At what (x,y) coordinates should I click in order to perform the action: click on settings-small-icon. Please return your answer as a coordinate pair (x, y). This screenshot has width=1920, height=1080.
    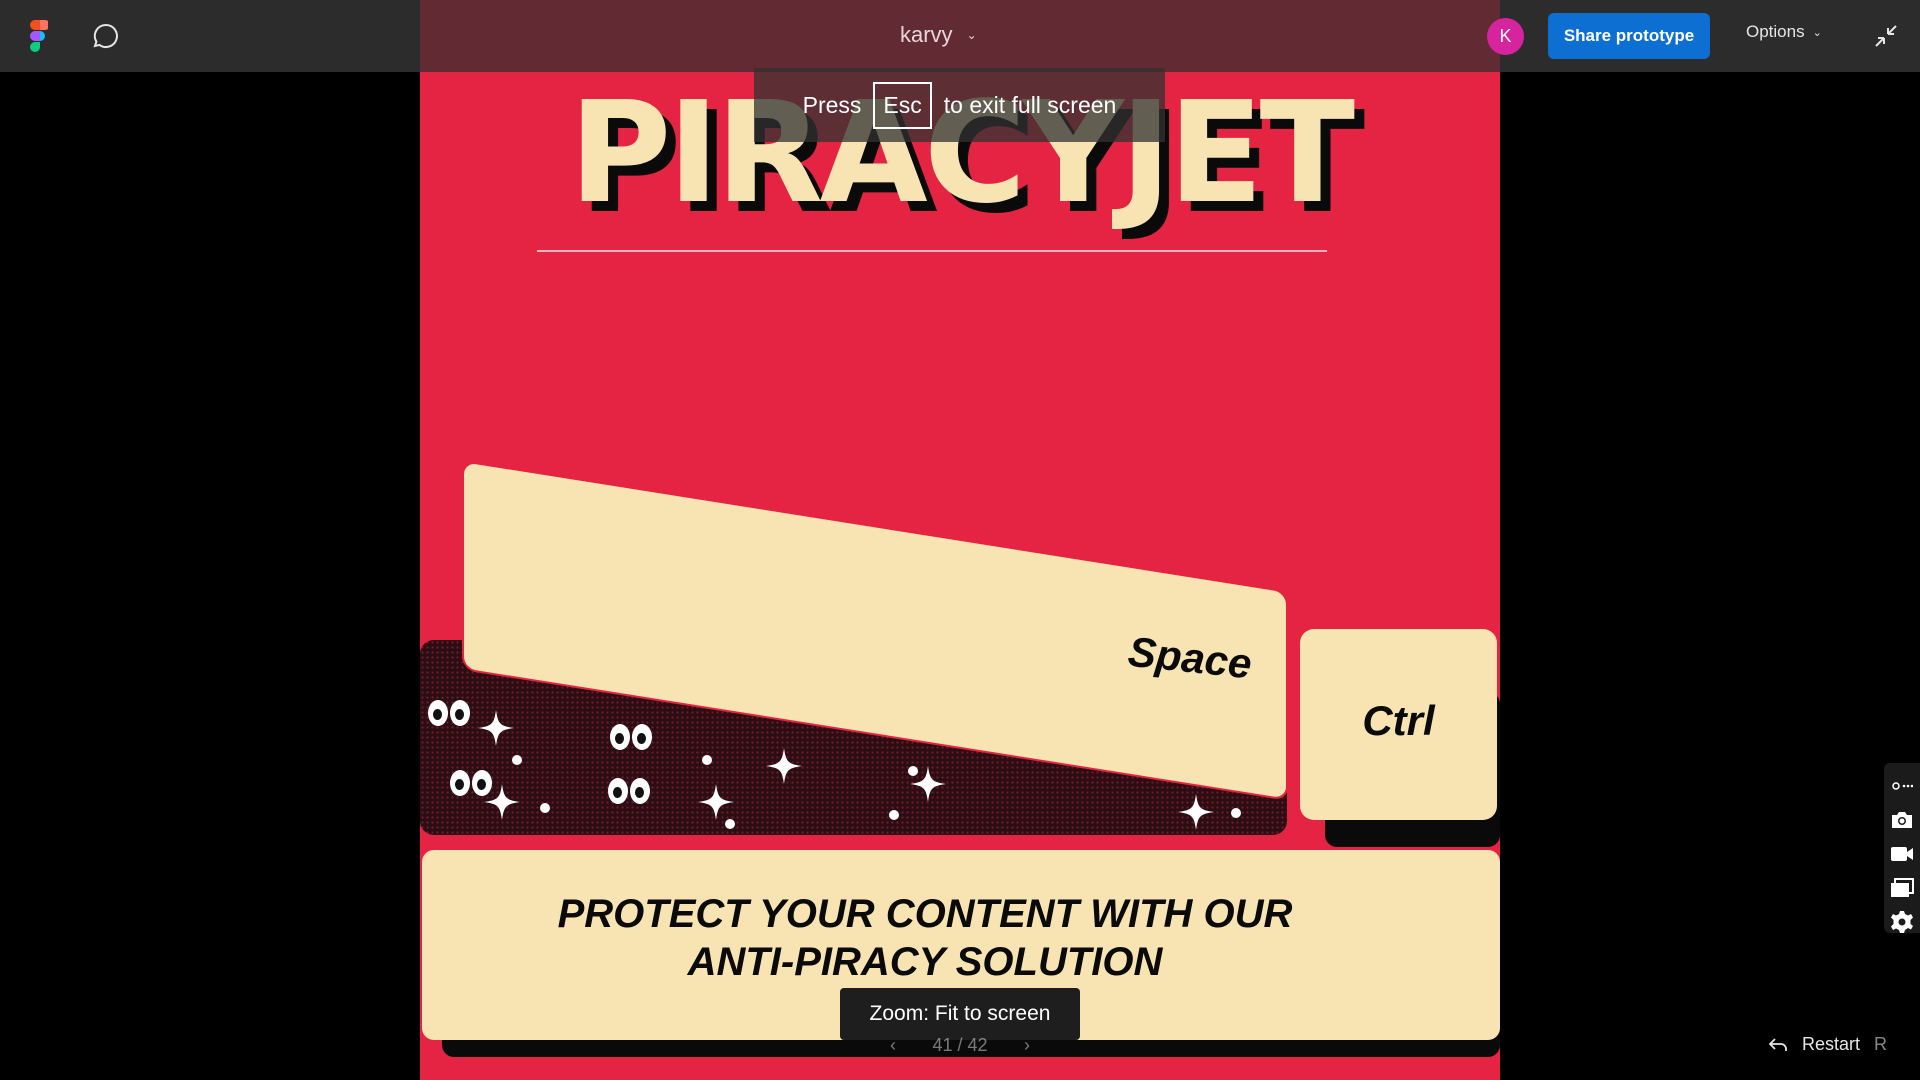
    Looking at the image, I should click on (1902, 786).